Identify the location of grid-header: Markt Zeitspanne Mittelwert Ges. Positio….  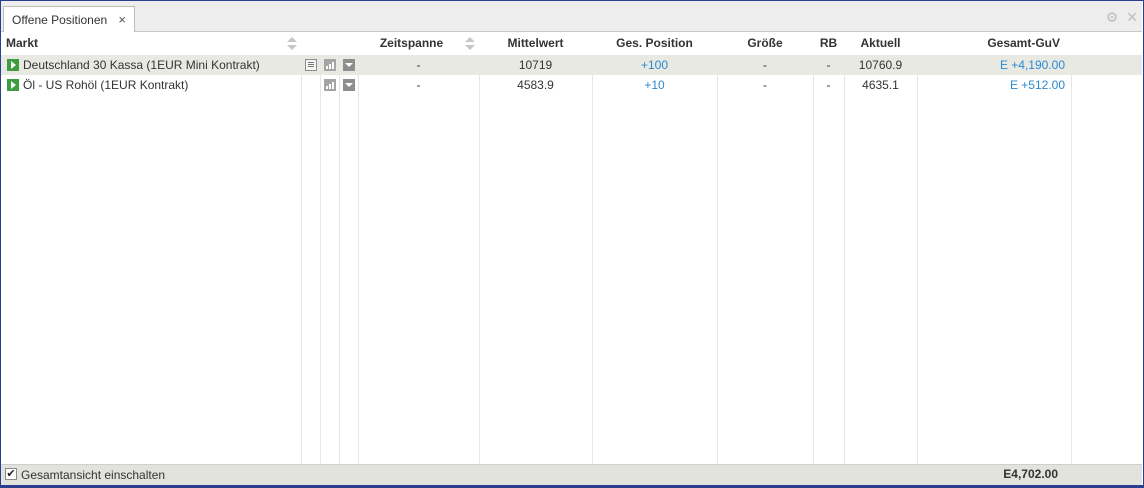
(571, 43).